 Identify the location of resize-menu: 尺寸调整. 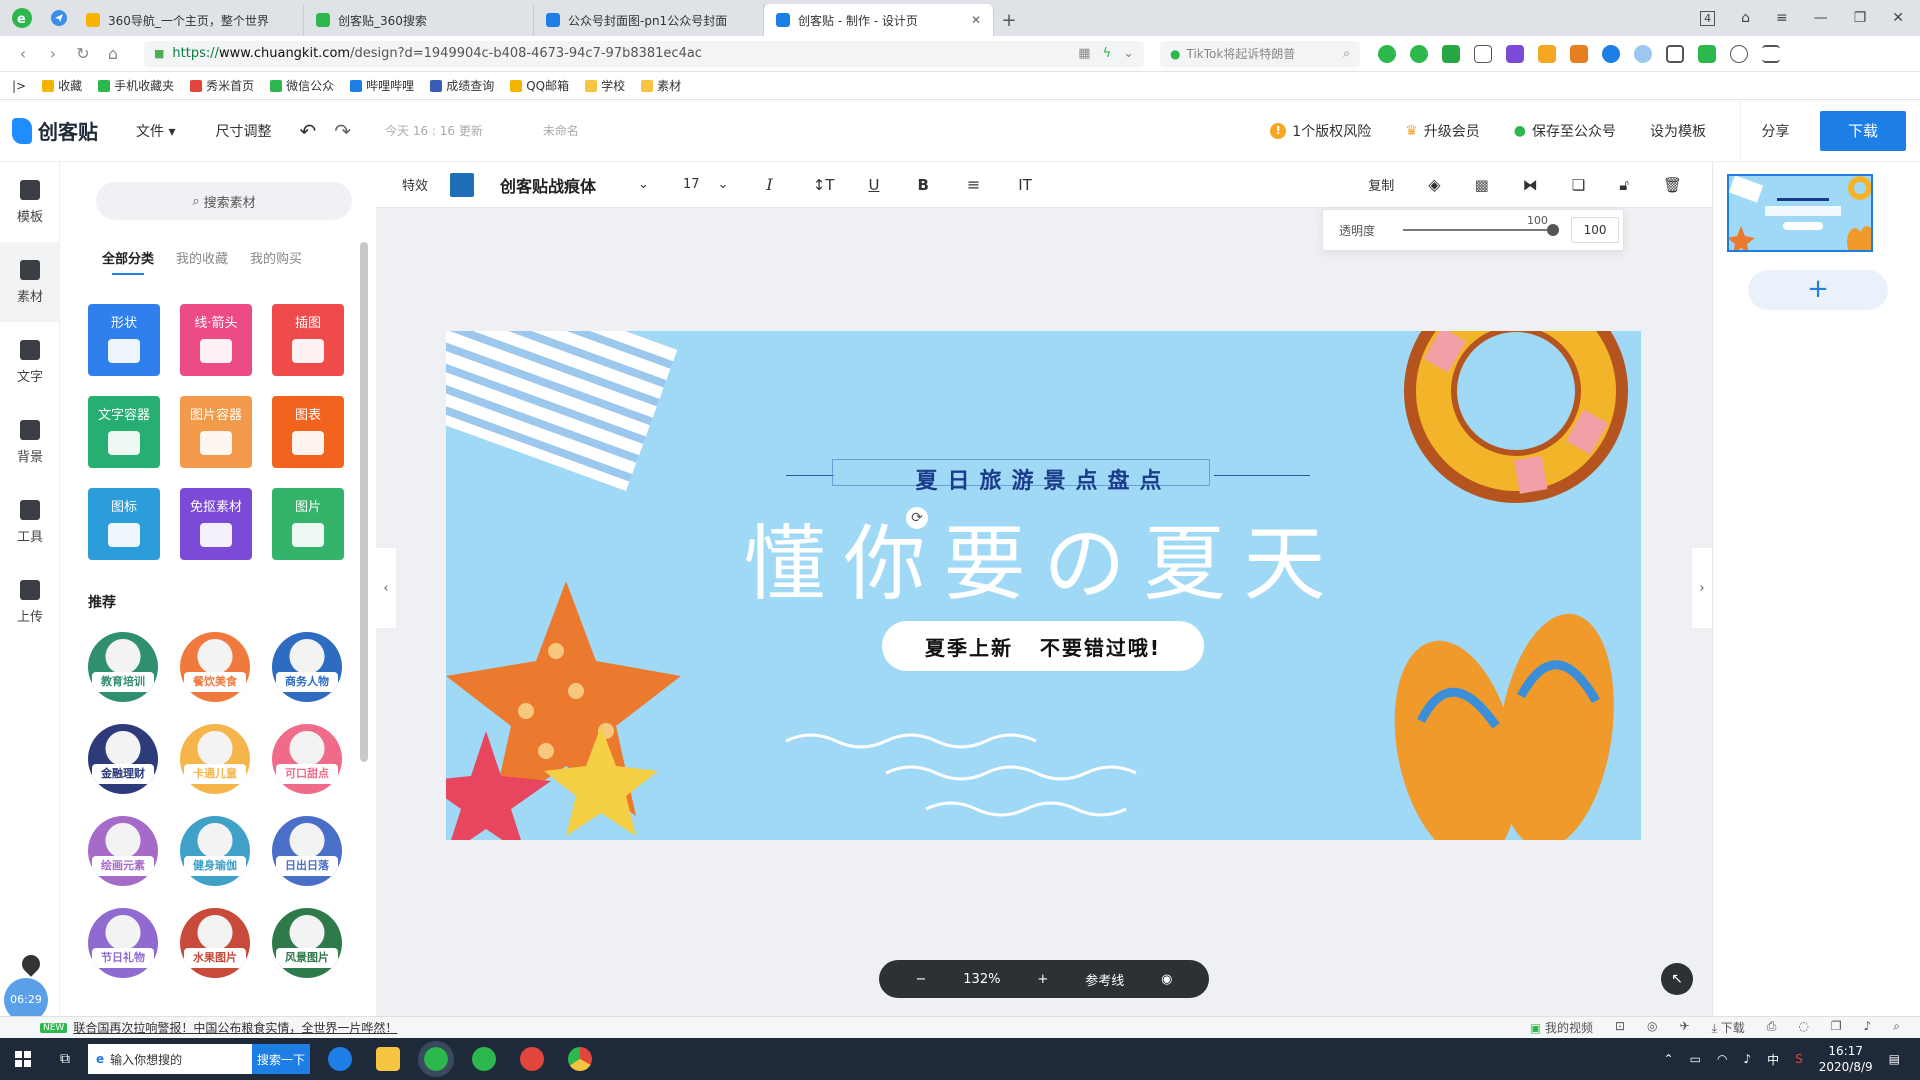
(243, 131).